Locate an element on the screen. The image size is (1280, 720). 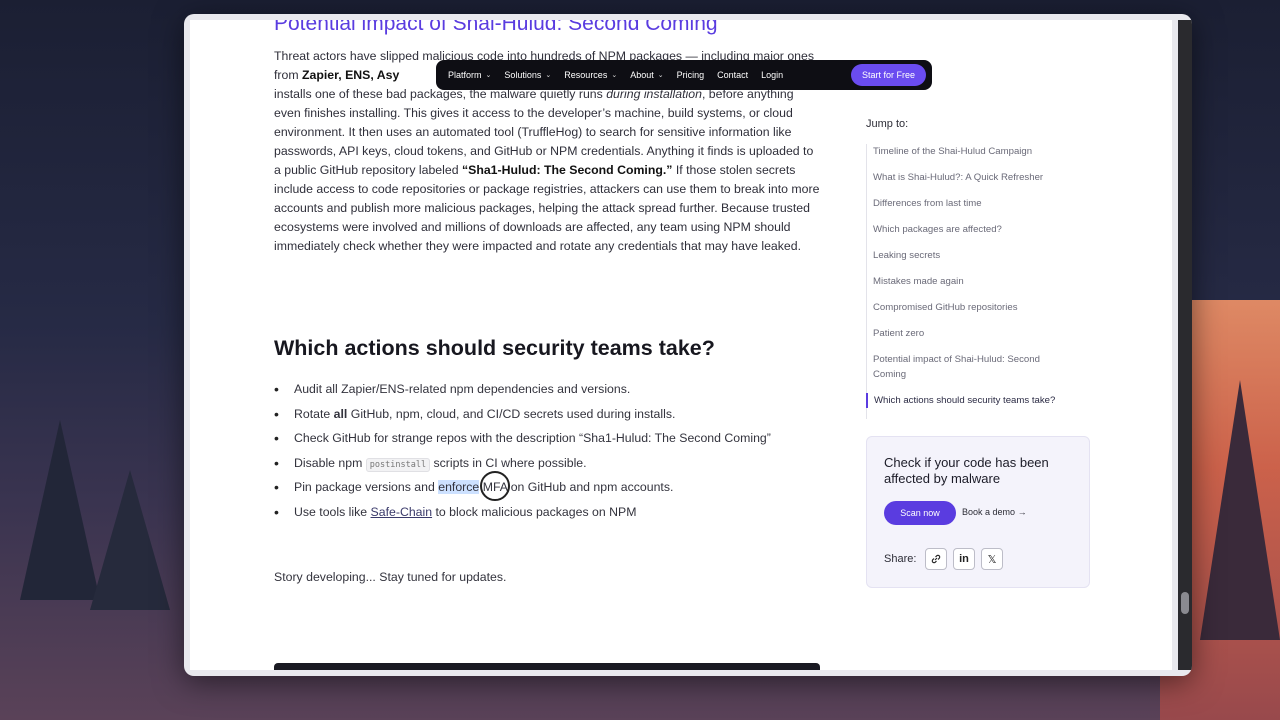
nav-about: About ⌄ is located at coordinates (646, 75).